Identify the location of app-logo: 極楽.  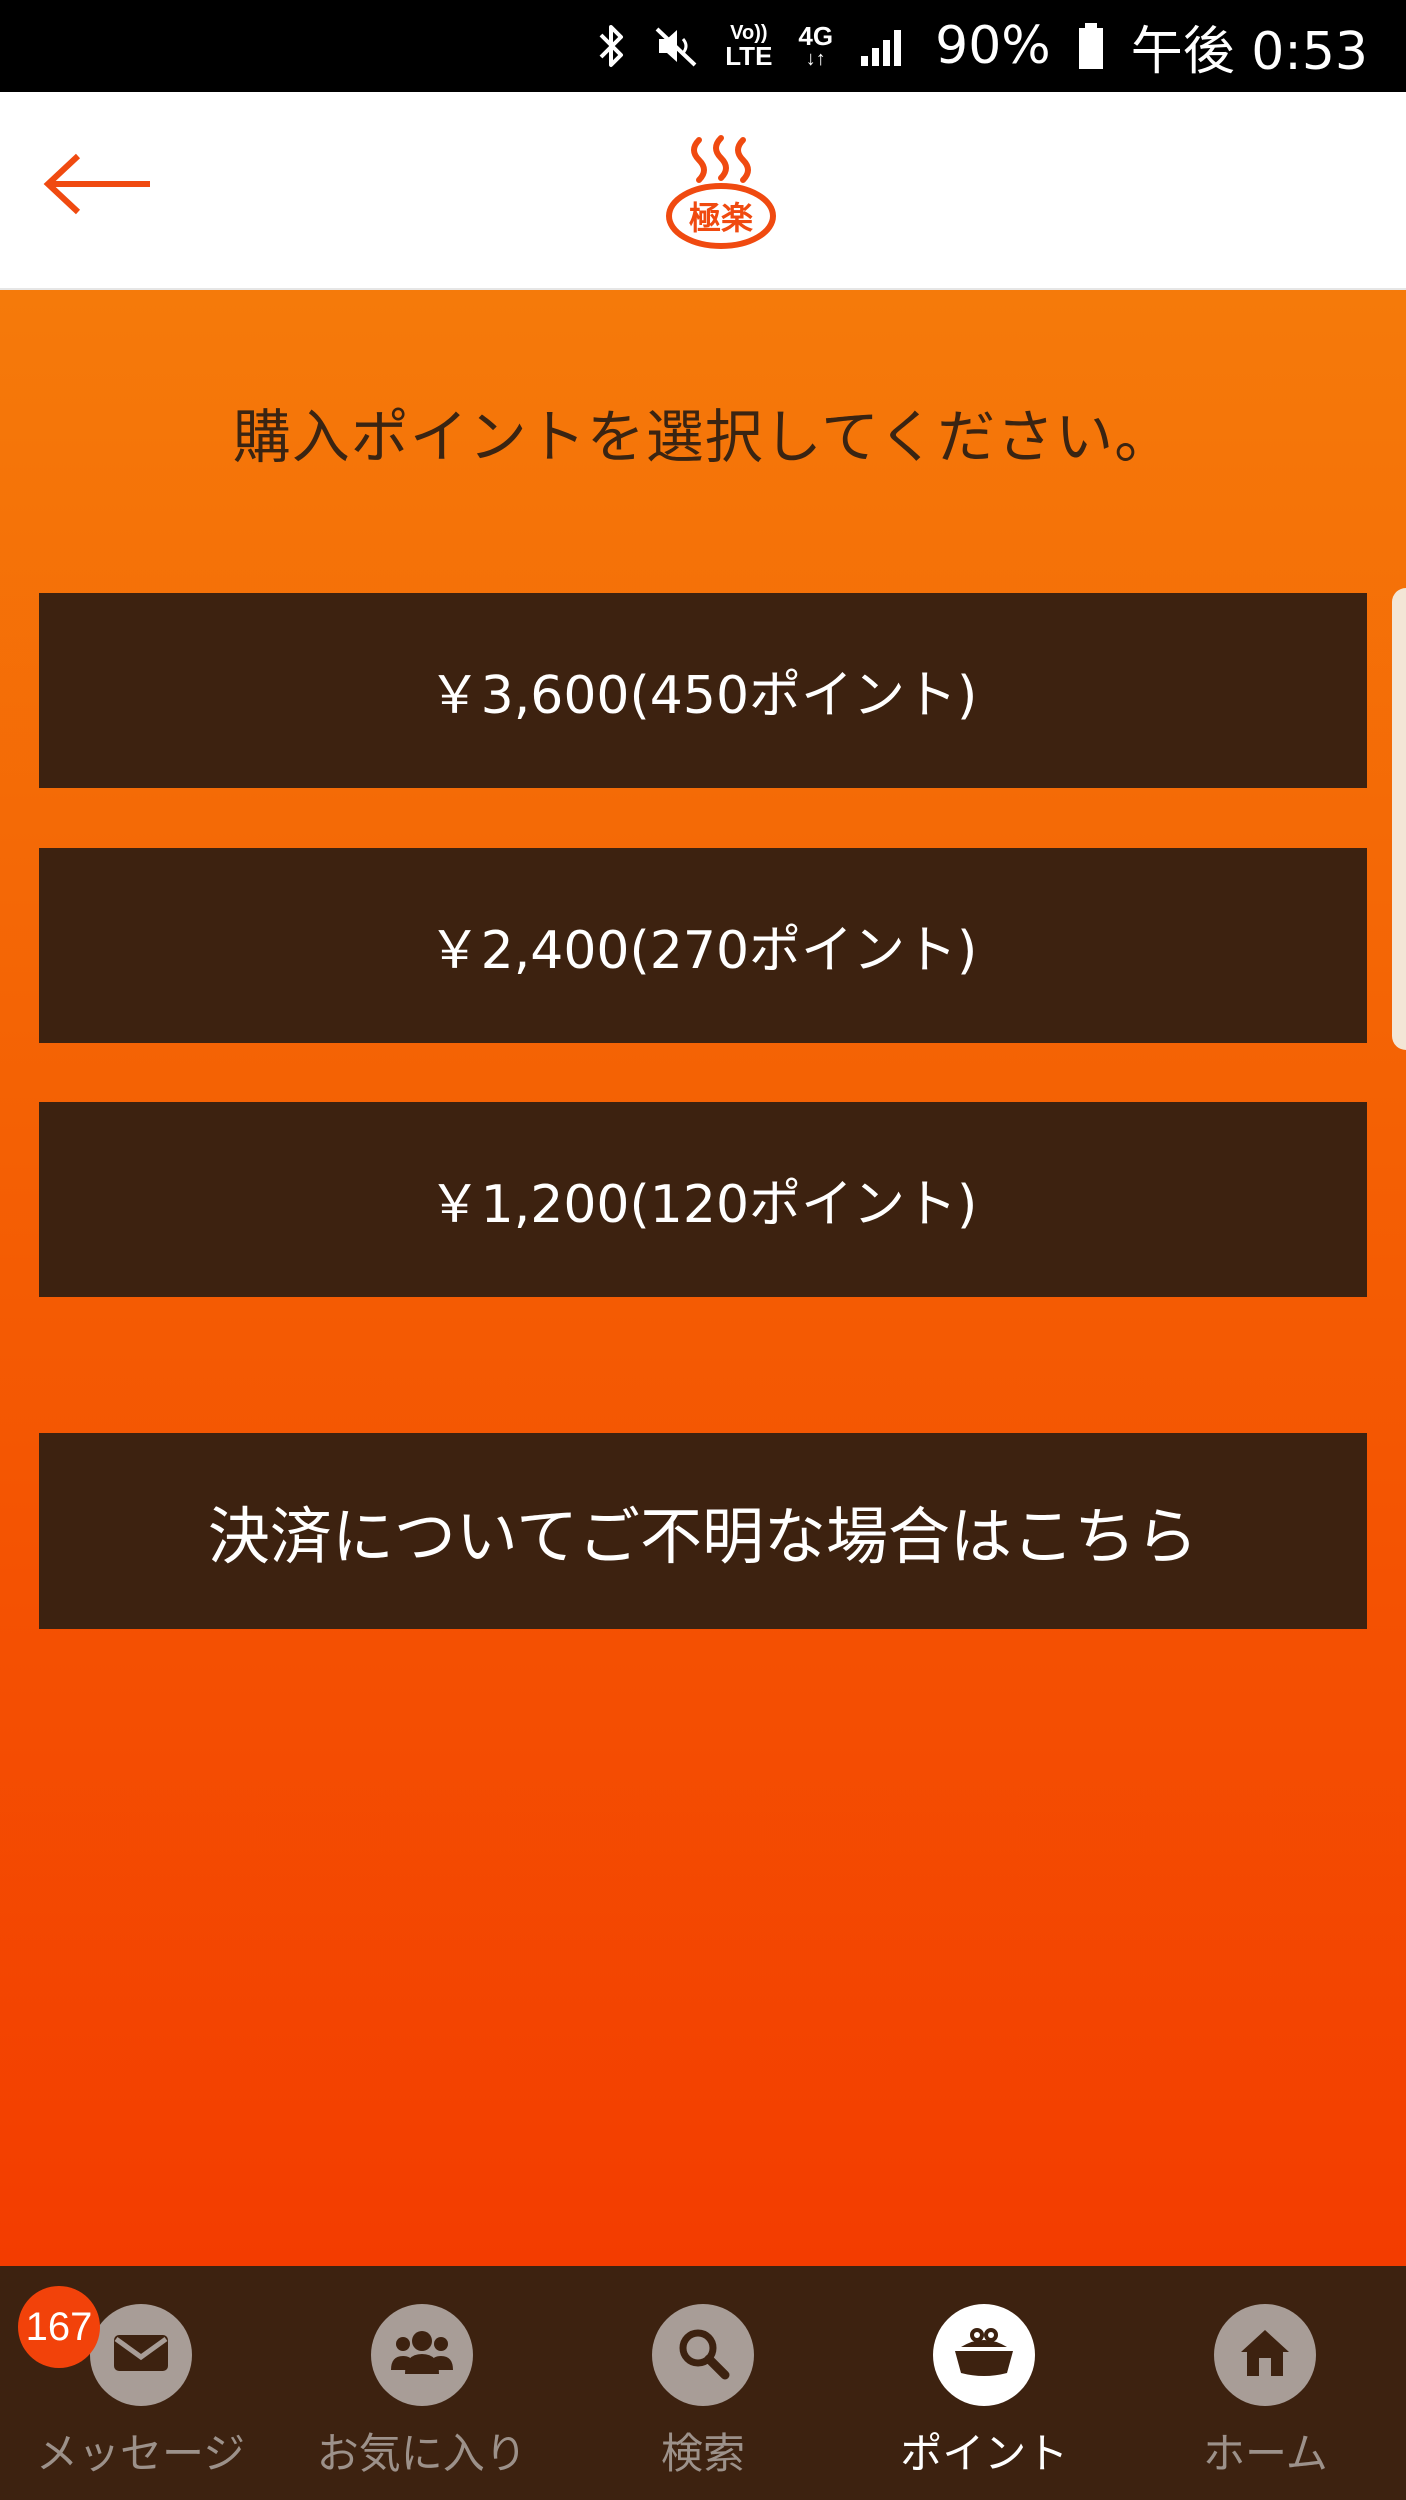
(721, 191).